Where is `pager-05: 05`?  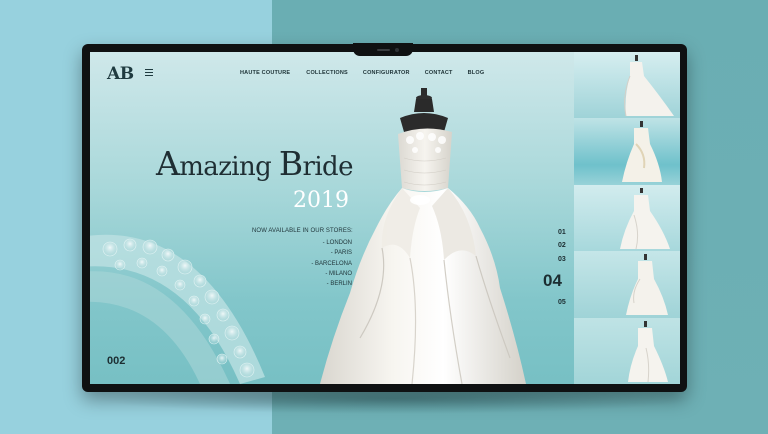
pager-05: 05 is located at coordinates (563, 302).